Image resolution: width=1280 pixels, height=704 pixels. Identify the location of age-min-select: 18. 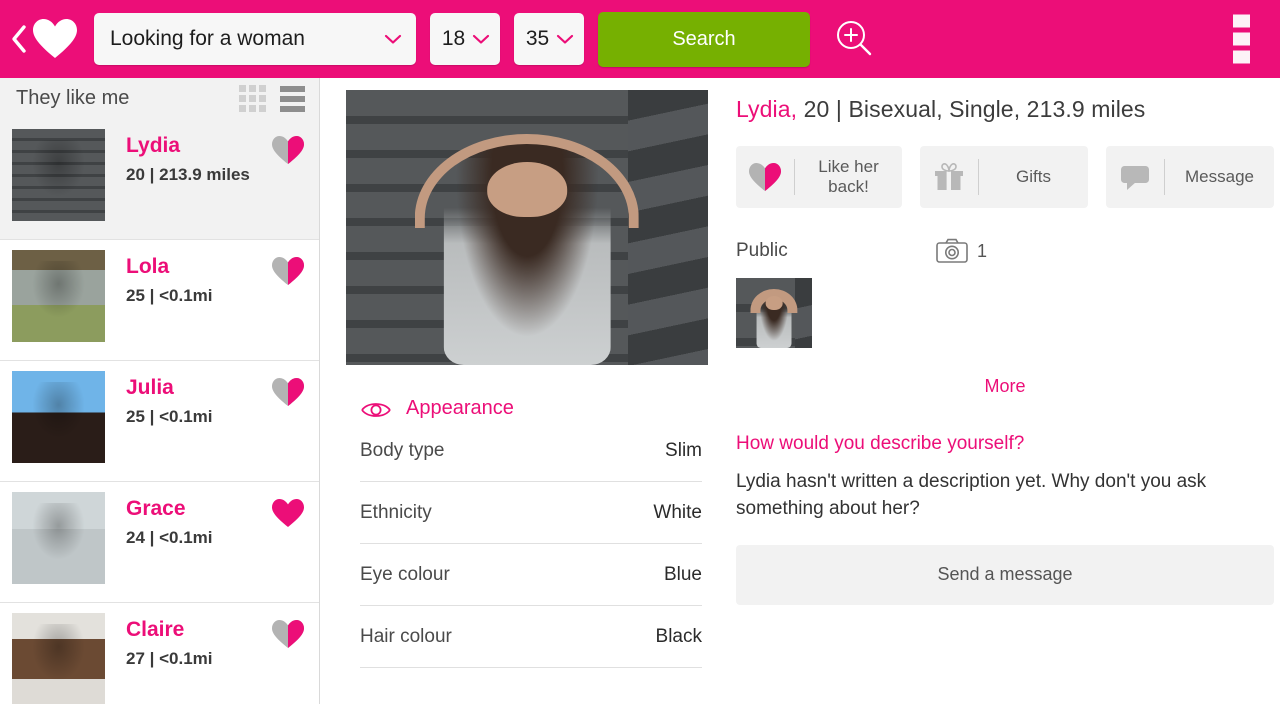
(465, 39).